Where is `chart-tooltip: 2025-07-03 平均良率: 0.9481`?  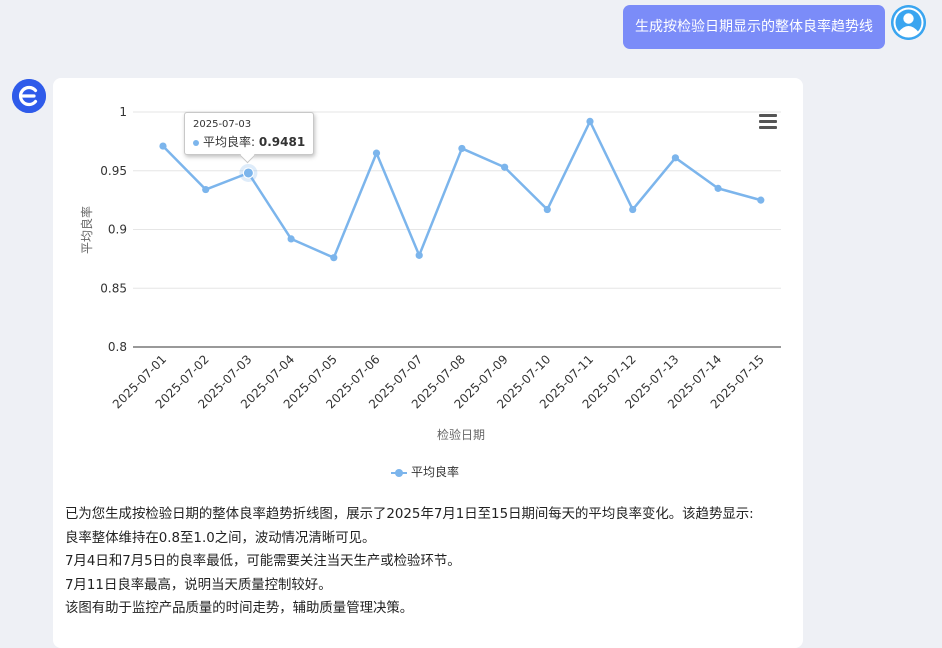 chart-tooltip: 2025-07-03 平均良率: 0.9481 is located at coordinates (249, 133).